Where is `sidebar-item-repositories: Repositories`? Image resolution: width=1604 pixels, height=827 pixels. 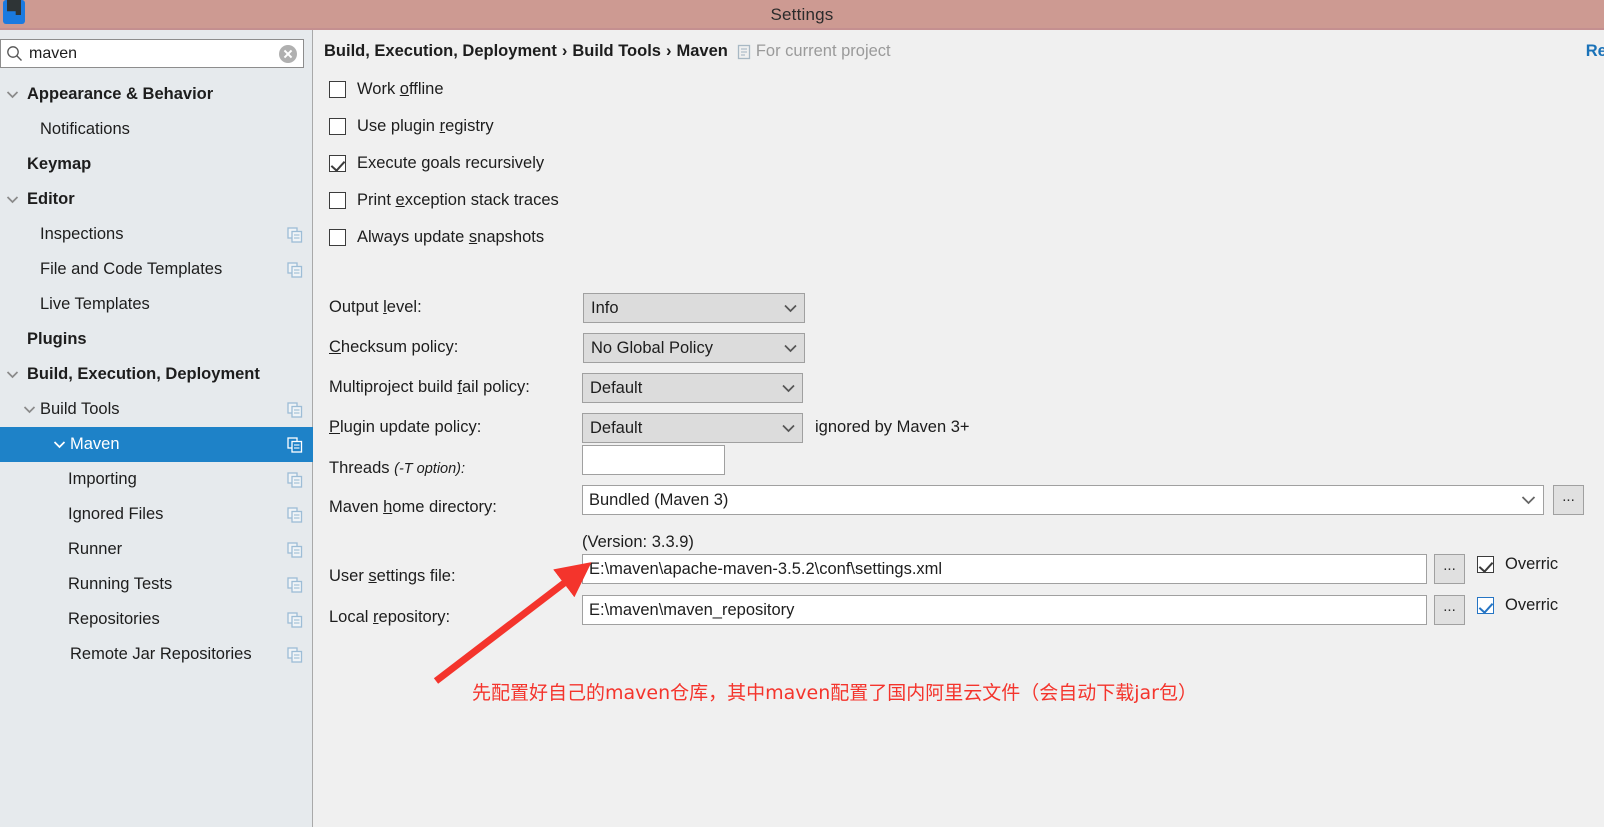 sidebar-item-repositories: Repositories is located at coordinates (156, 619).